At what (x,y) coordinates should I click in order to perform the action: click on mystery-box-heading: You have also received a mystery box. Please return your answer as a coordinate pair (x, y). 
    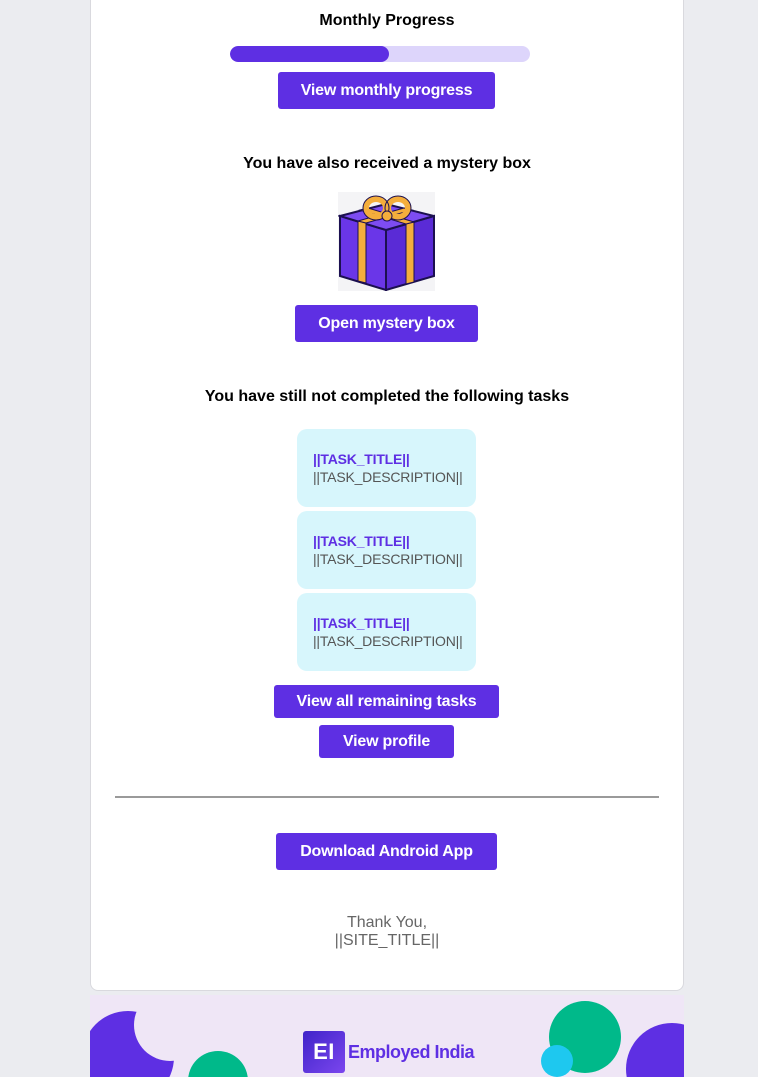
    Looking at the image, I should click on (387, 163).